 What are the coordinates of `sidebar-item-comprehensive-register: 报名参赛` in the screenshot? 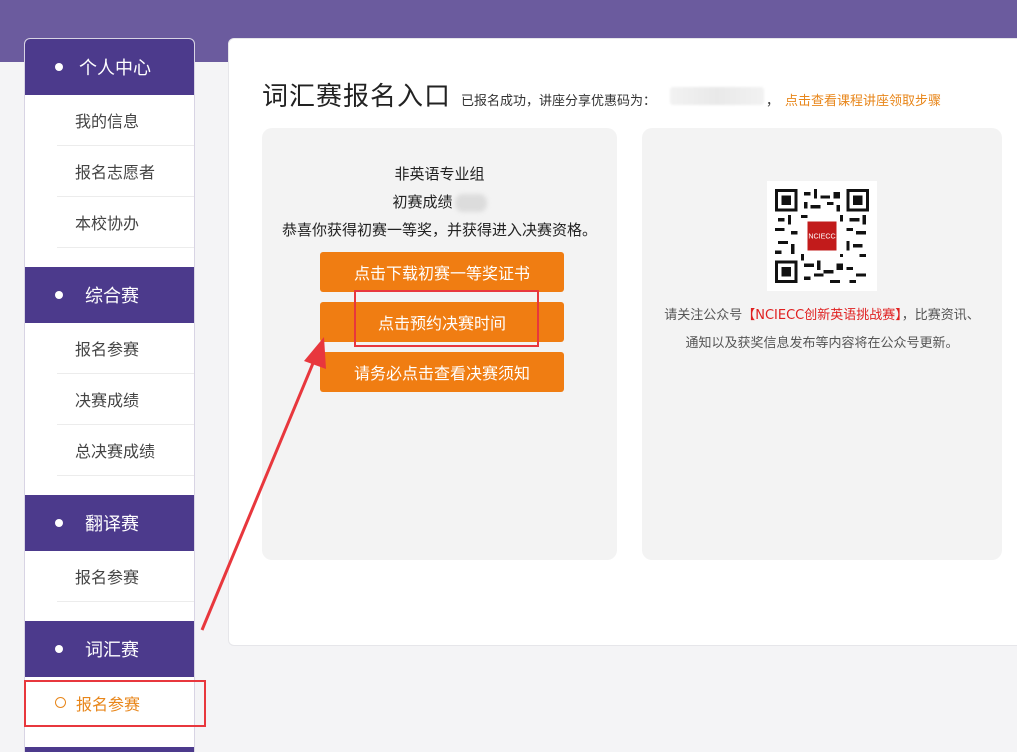 It's located at (125, 348).